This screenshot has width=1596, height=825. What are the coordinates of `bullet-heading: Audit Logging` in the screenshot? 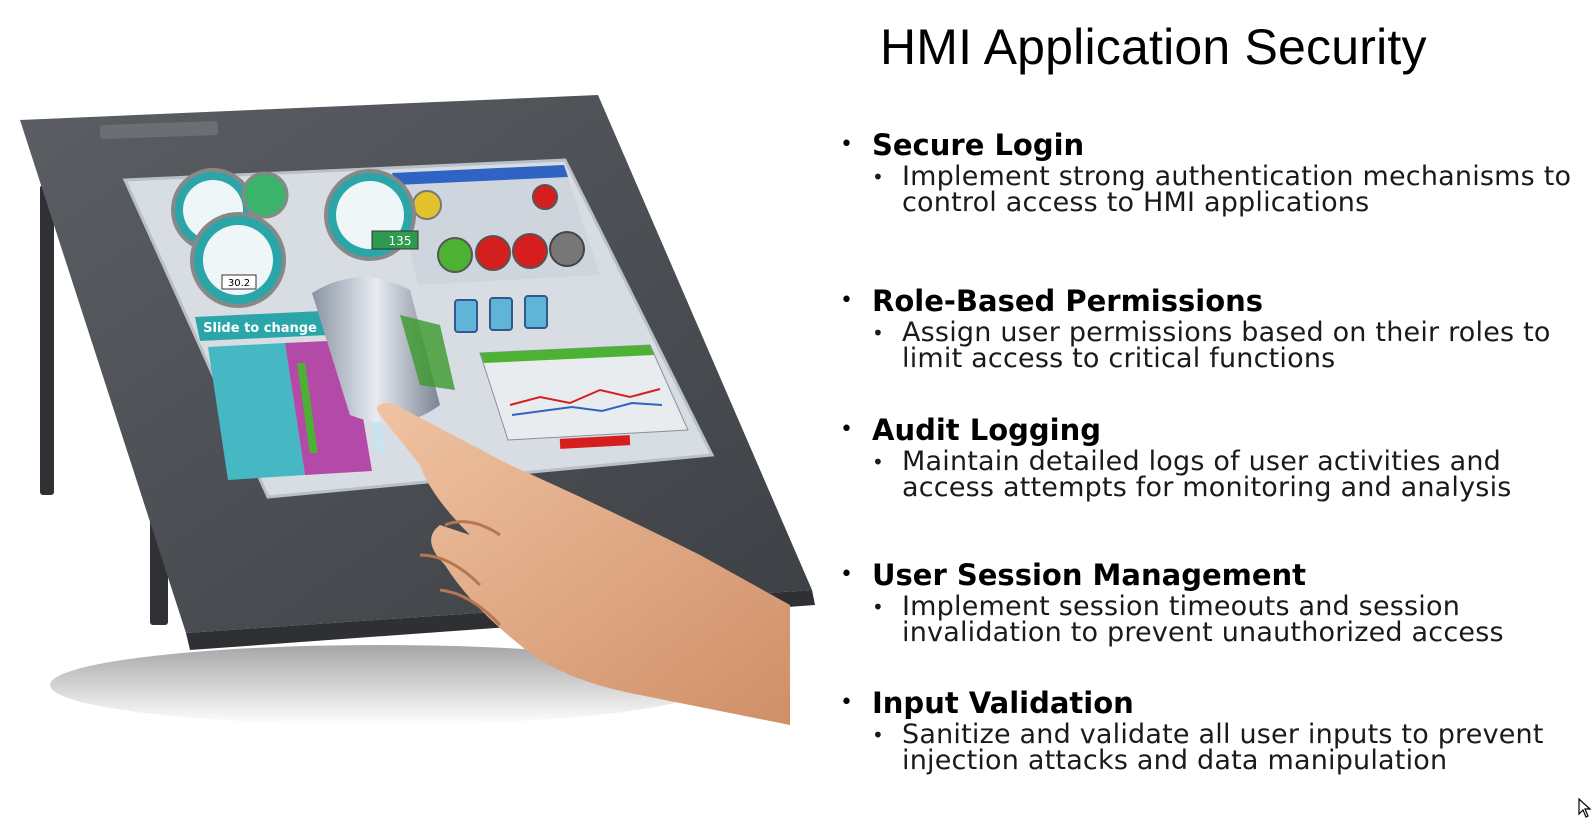 It's located at (1216, 430).